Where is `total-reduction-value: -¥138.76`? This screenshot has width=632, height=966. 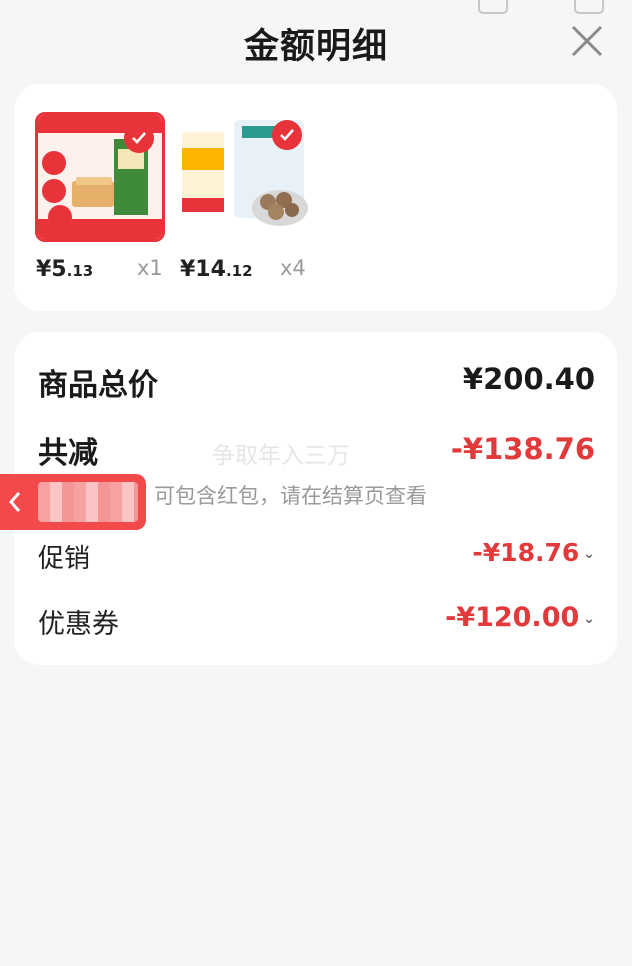 total-reduction-value: -¥138.76 is located at coordinates (522, 449).